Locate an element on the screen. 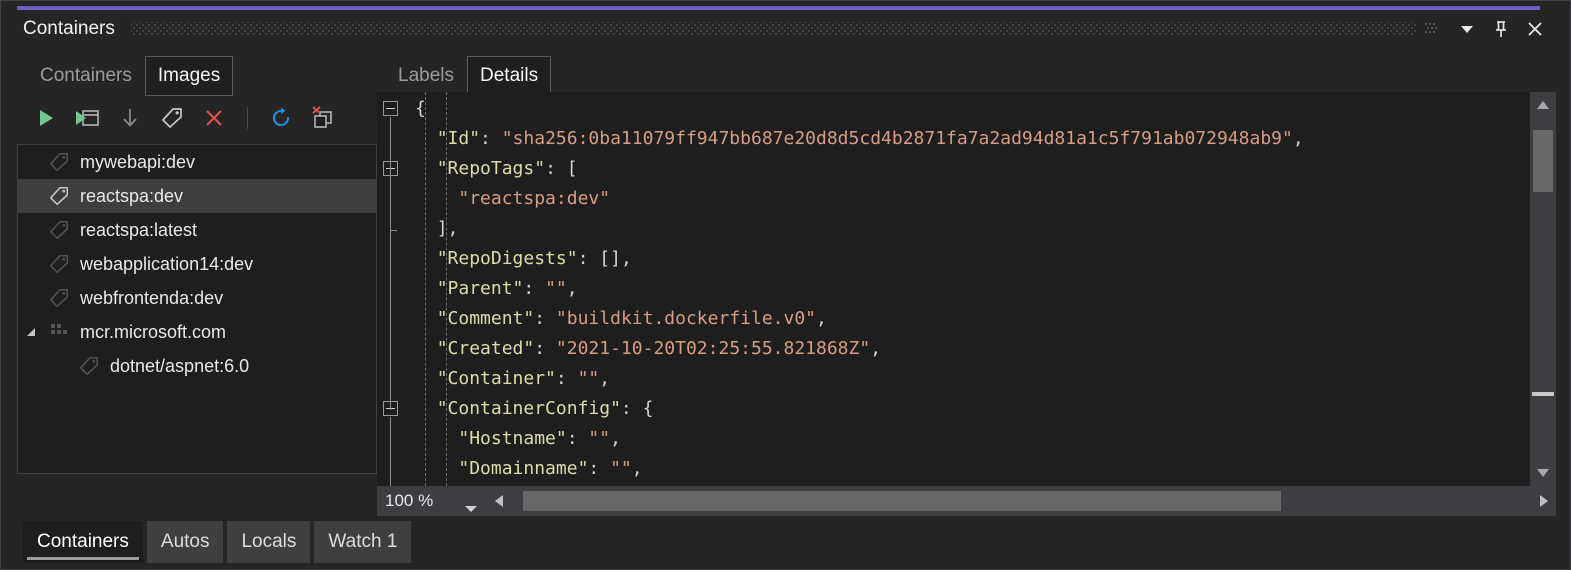 This screenshot has width=1571, height=570. tree-item-webapplication14-dev: webapplication14:dev is located at coordinates (197, 264).